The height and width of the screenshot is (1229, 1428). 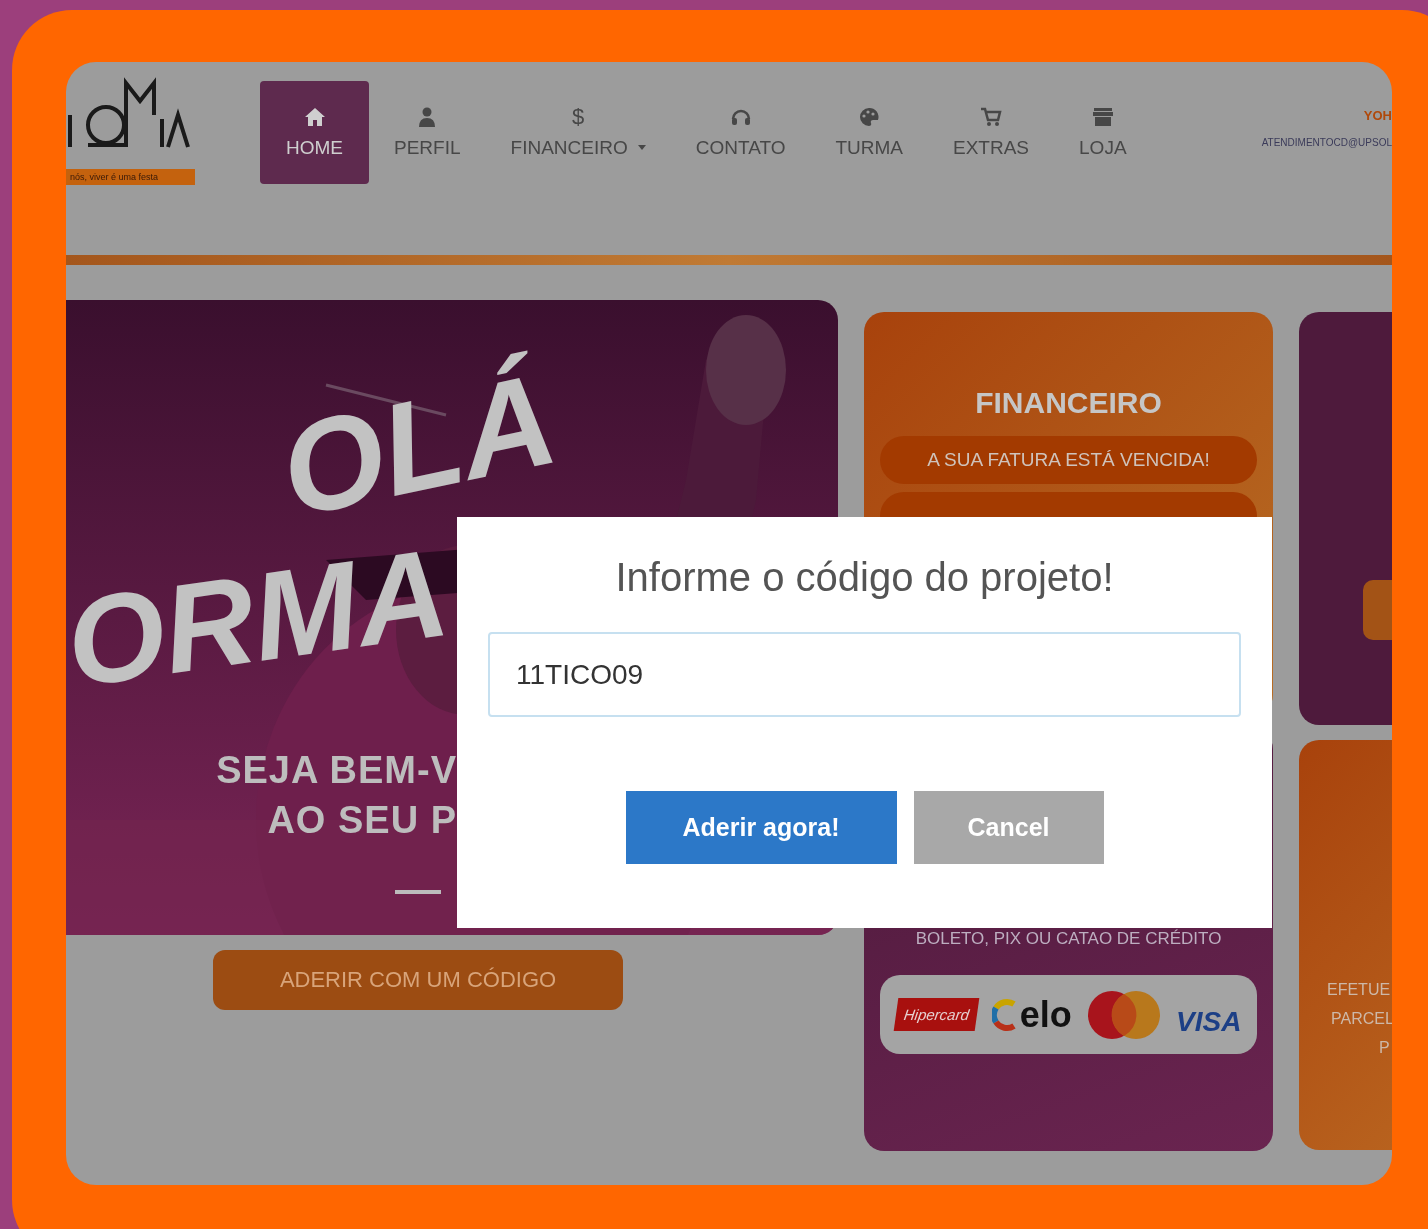 I want to click on nav-tab: $ FINANCEIRO, so click(x=578, y=132).